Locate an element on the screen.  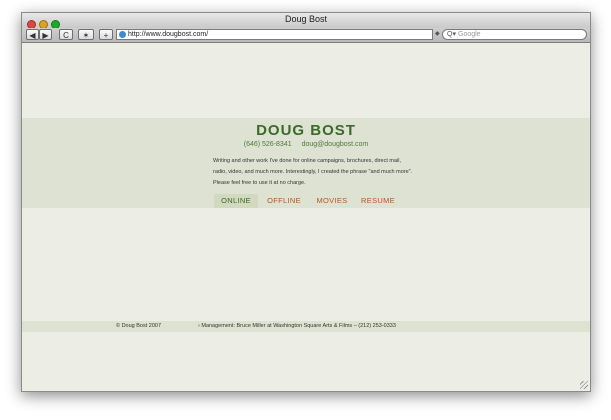
title-bar: Doug Bost is located at coordinates (306, 21).